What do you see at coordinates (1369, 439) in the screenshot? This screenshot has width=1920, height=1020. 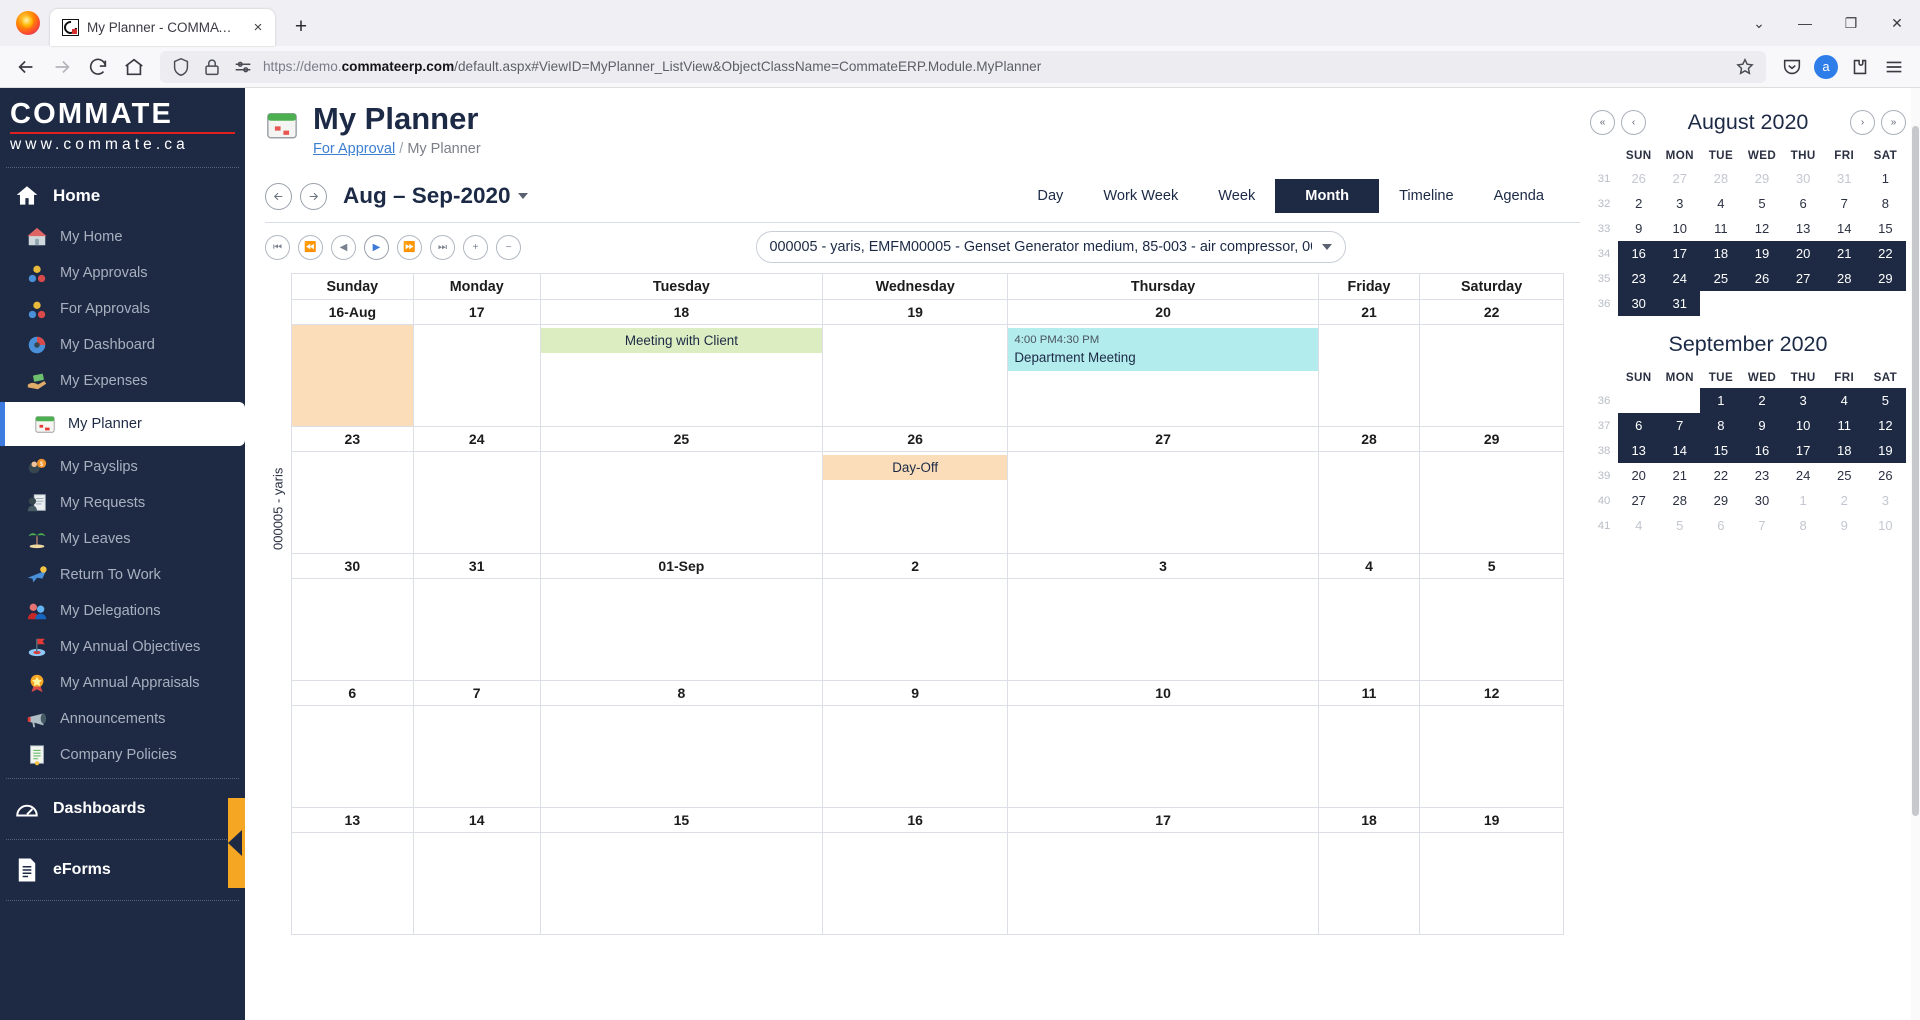 I see `calendar-date-number: 28` at bounding box center [1369, 439].